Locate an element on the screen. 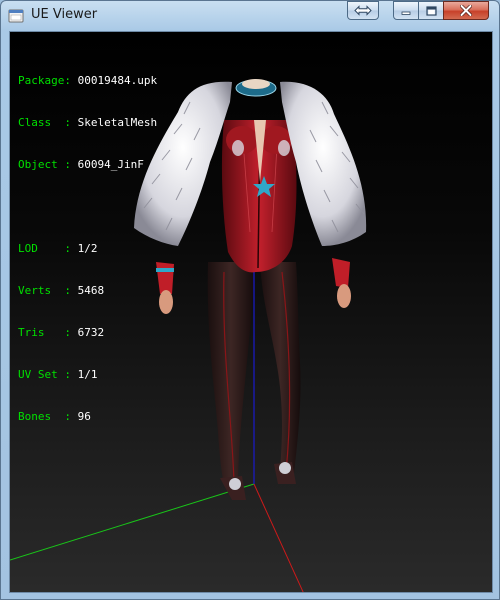  lod-label: LOD is located at coordinates (41, 248).